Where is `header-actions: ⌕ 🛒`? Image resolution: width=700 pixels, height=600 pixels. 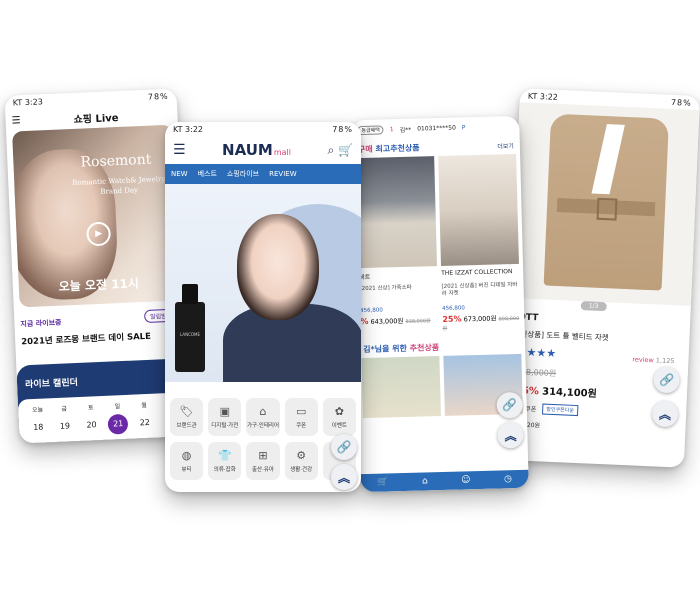
header-actions: ⌕ 🛒 is located at coordinates (340, 150).